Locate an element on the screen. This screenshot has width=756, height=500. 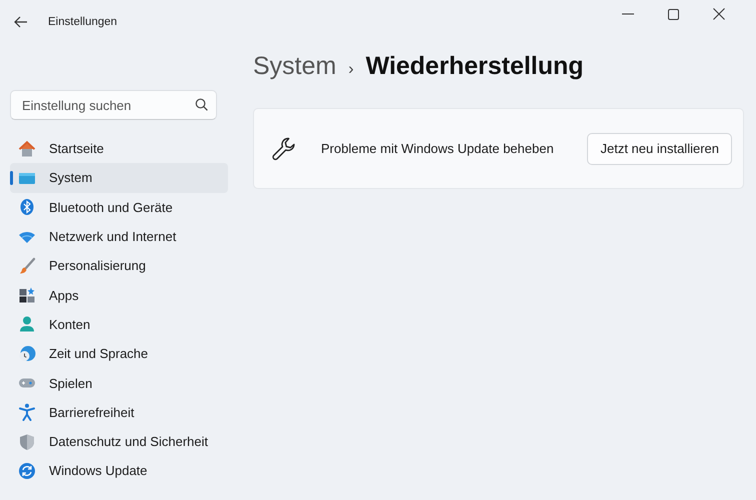
apps-icon is located at coordinates (27, 295).